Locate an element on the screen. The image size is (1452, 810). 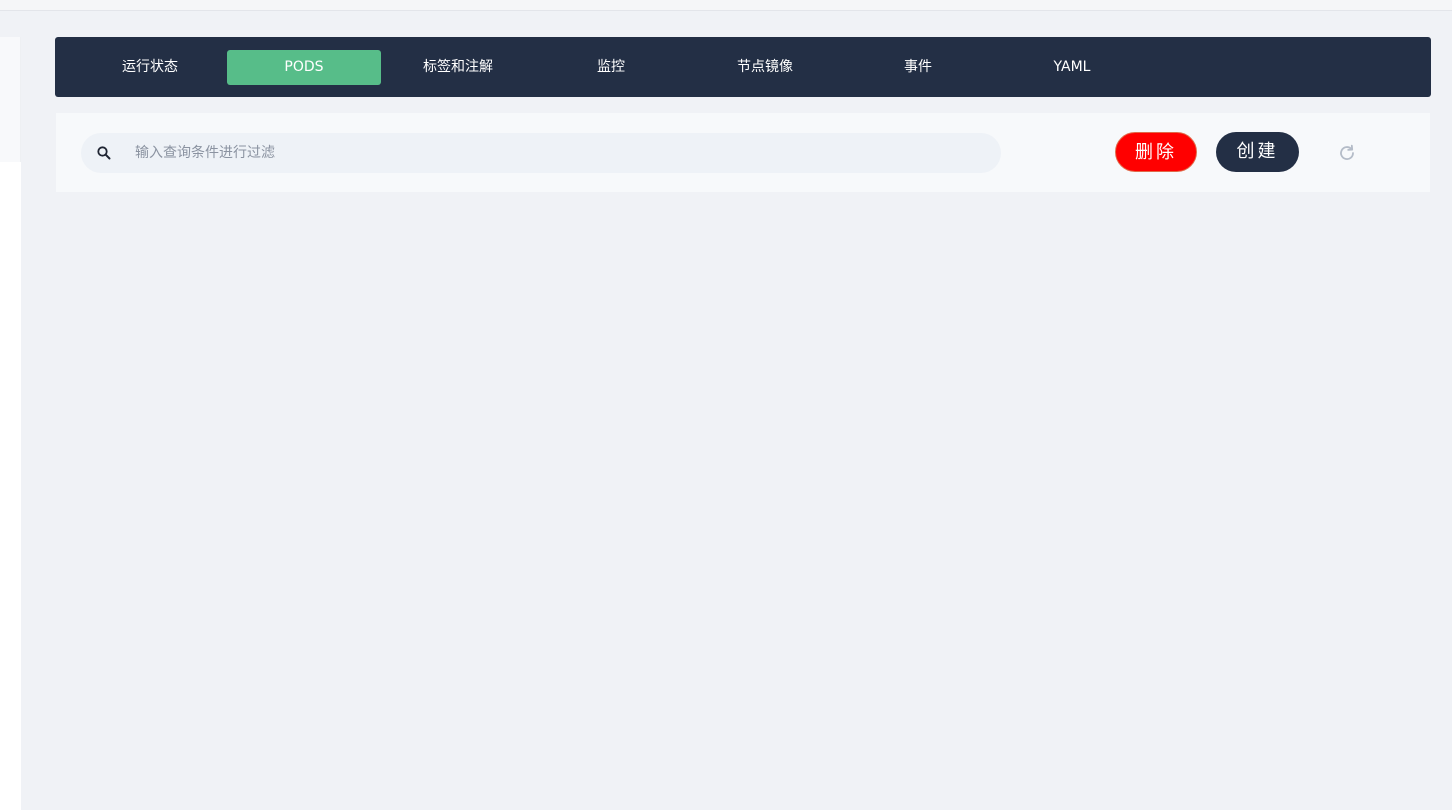
tab-monitoring: 监控 is located at coordinates (611, 67).